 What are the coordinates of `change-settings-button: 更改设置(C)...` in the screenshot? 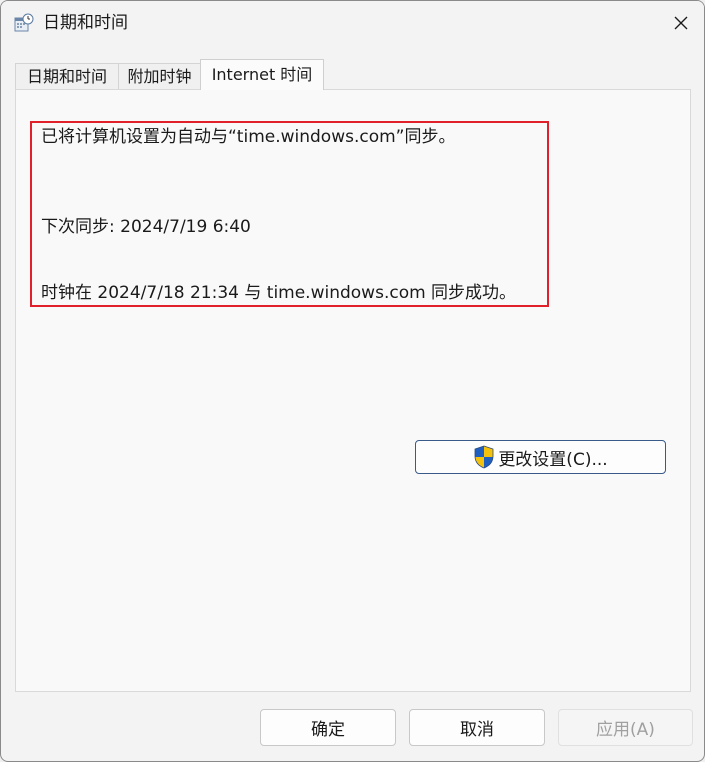 It's located at (540, 457).